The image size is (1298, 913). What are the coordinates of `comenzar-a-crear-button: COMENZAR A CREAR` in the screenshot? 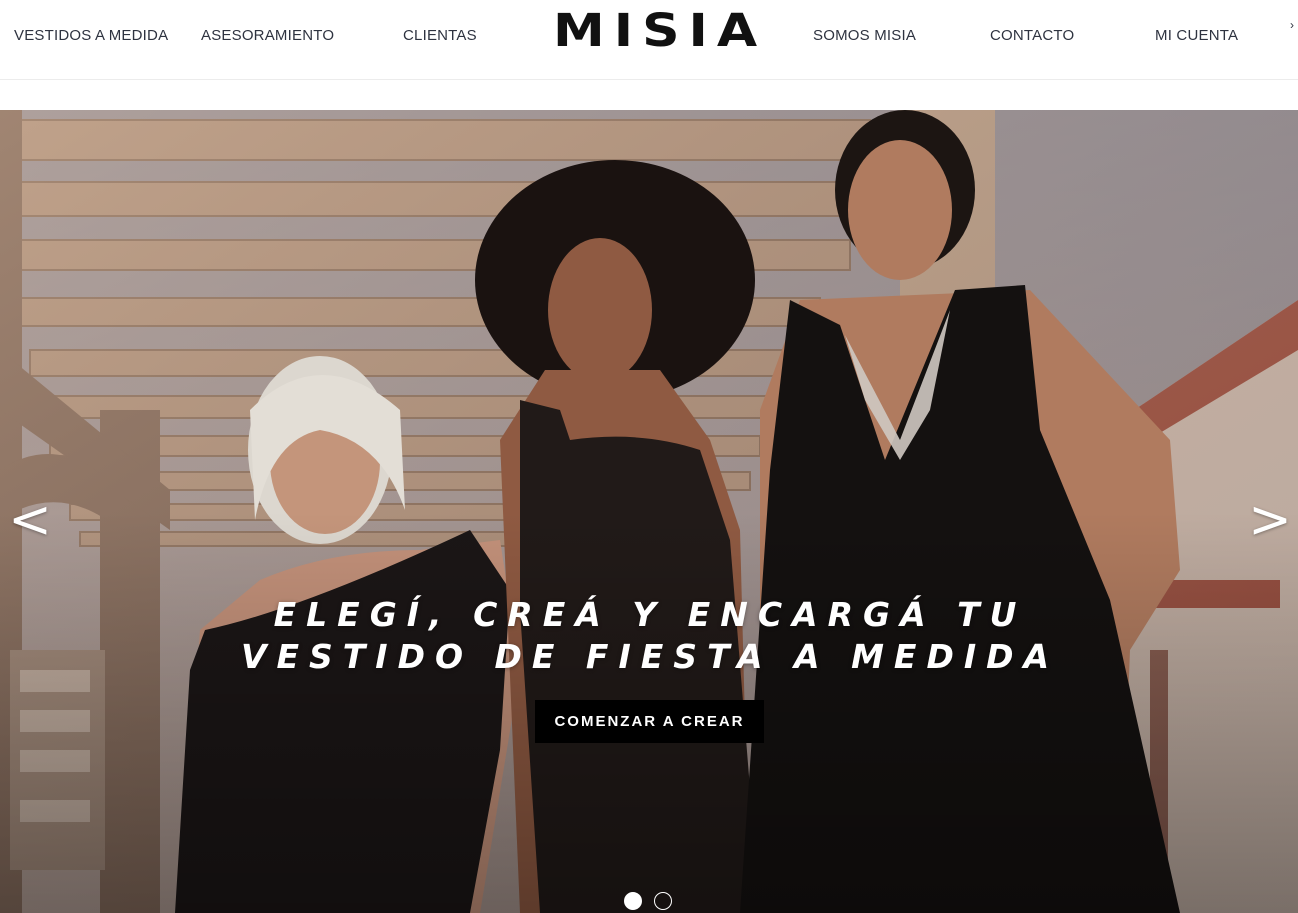 It's located at (649, 721).